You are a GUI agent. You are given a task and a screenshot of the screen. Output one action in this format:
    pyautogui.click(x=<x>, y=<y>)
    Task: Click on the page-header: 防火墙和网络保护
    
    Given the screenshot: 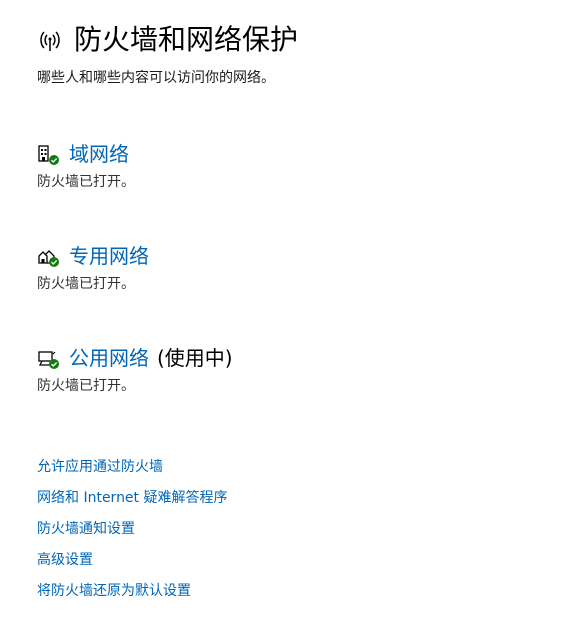 What is the action you would take?
    pyautogui.click(x=167, y=40)
    